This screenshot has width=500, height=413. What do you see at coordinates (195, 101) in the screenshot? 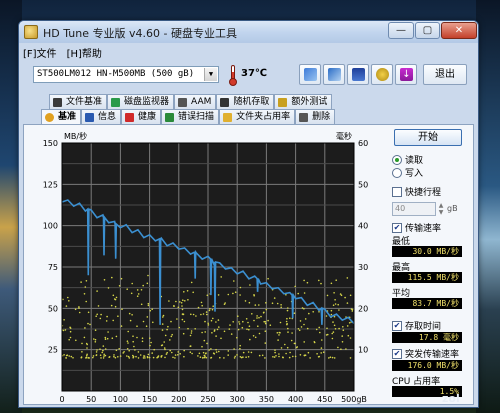
I see `tab-aam: AAM` at bounding box center [195, 101].